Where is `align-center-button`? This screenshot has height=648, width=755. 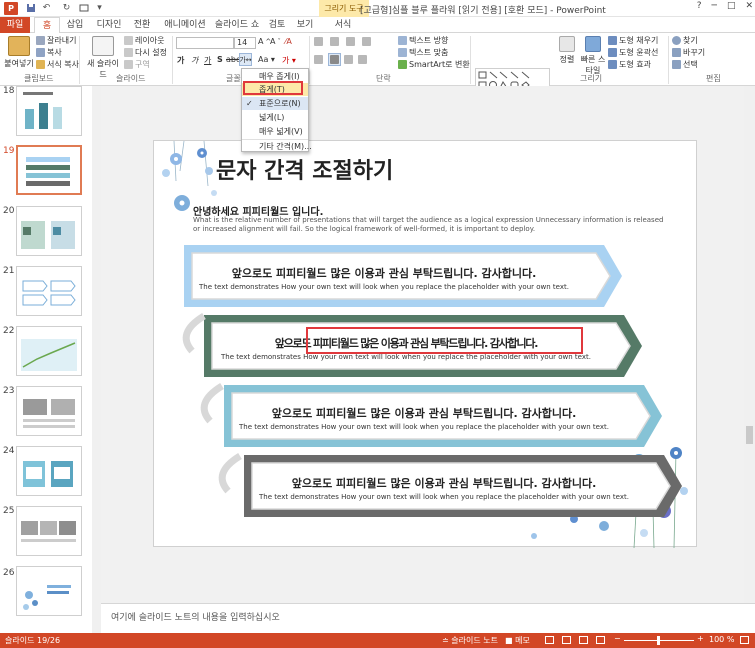 align-center-button is located at coordinates (334, 59).